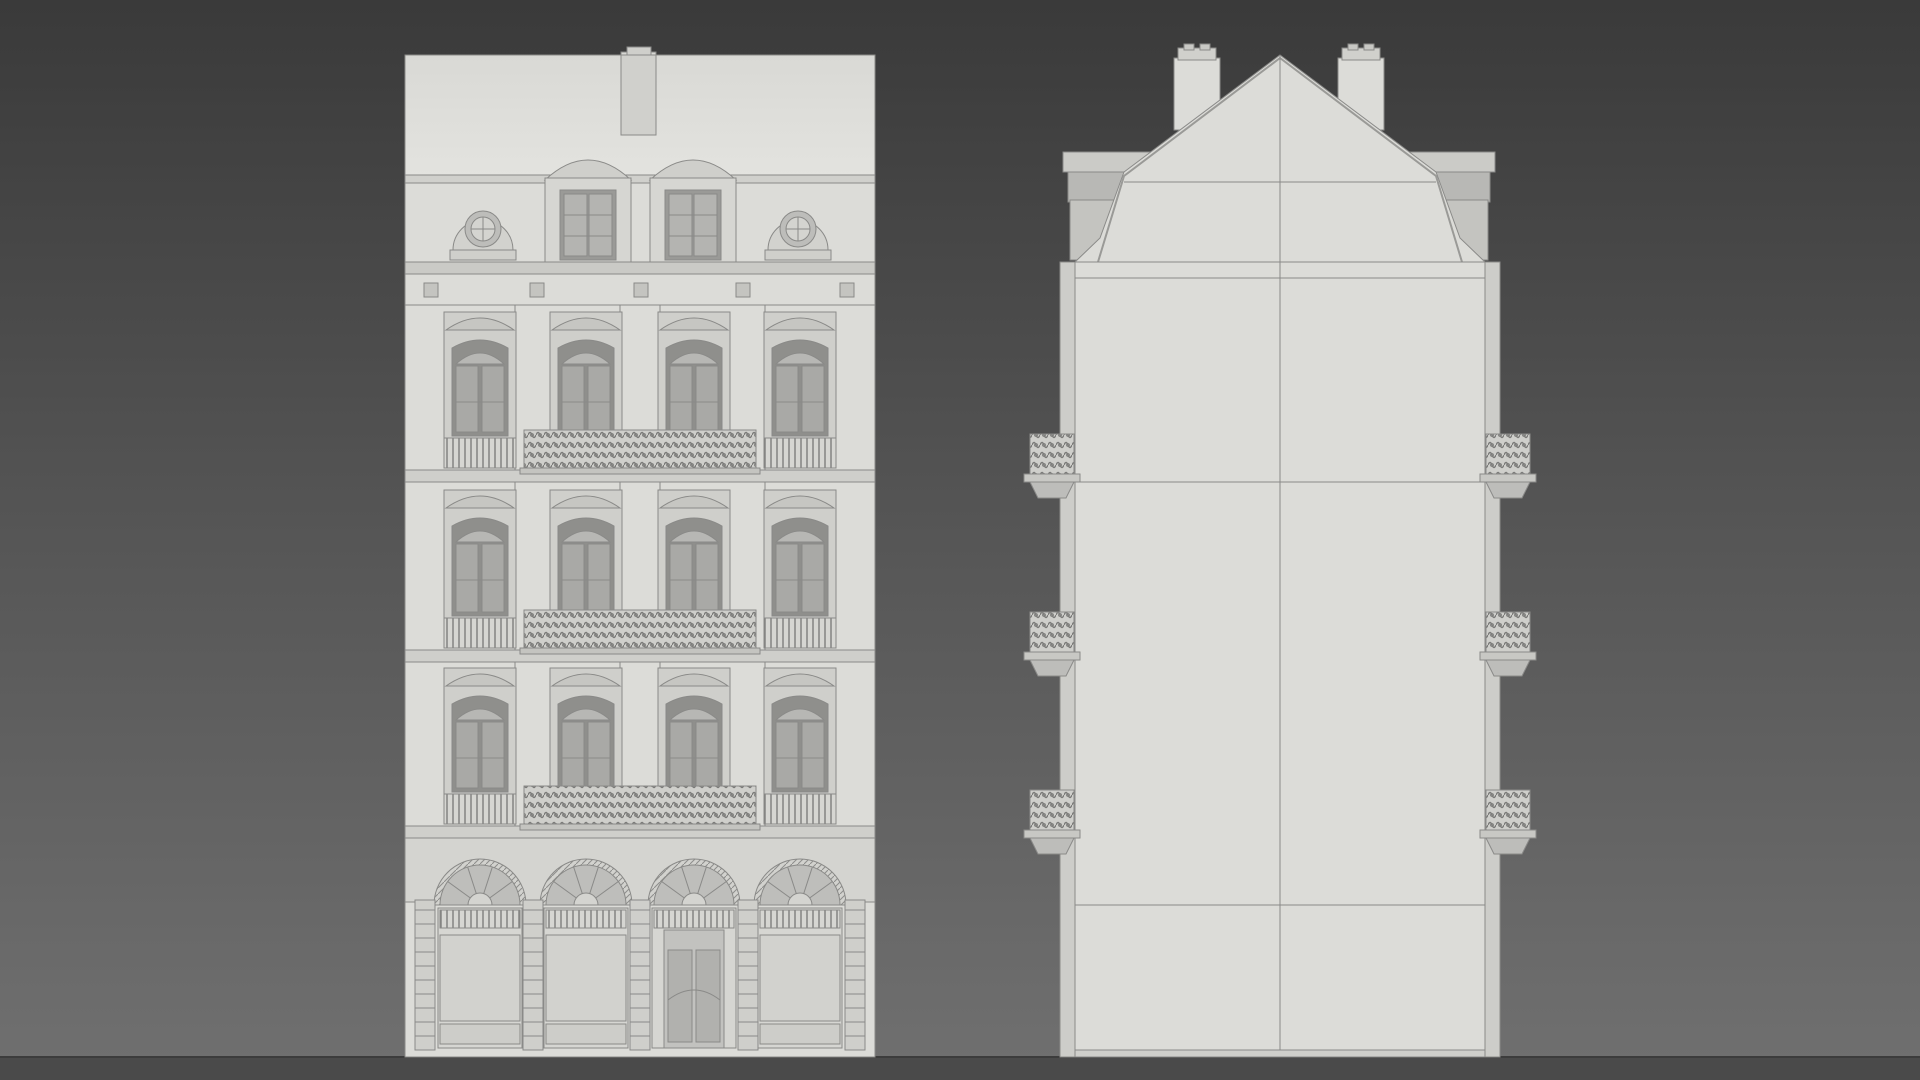  What do you see at coordinates (694, 953) in the screenshot?
I see `entrance-arch` at bounding box center [694, 953].